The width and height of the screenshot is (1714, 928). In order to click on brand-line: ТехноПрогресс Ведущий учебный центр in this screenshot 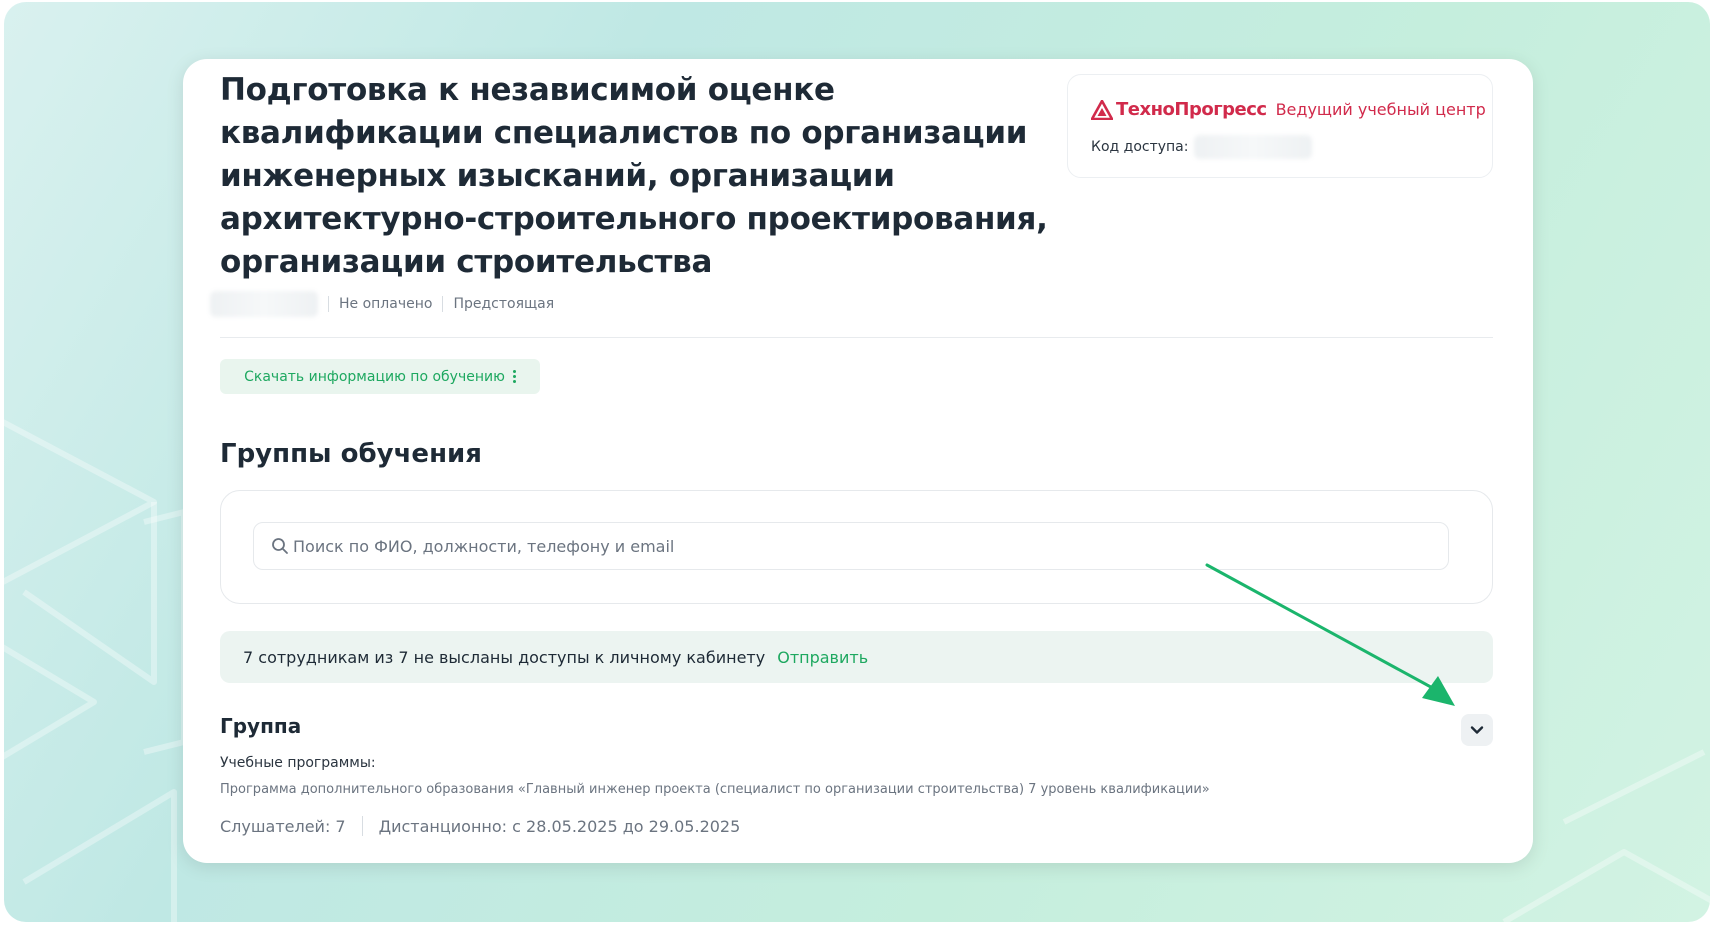, I will do `click(1288, 109)`.